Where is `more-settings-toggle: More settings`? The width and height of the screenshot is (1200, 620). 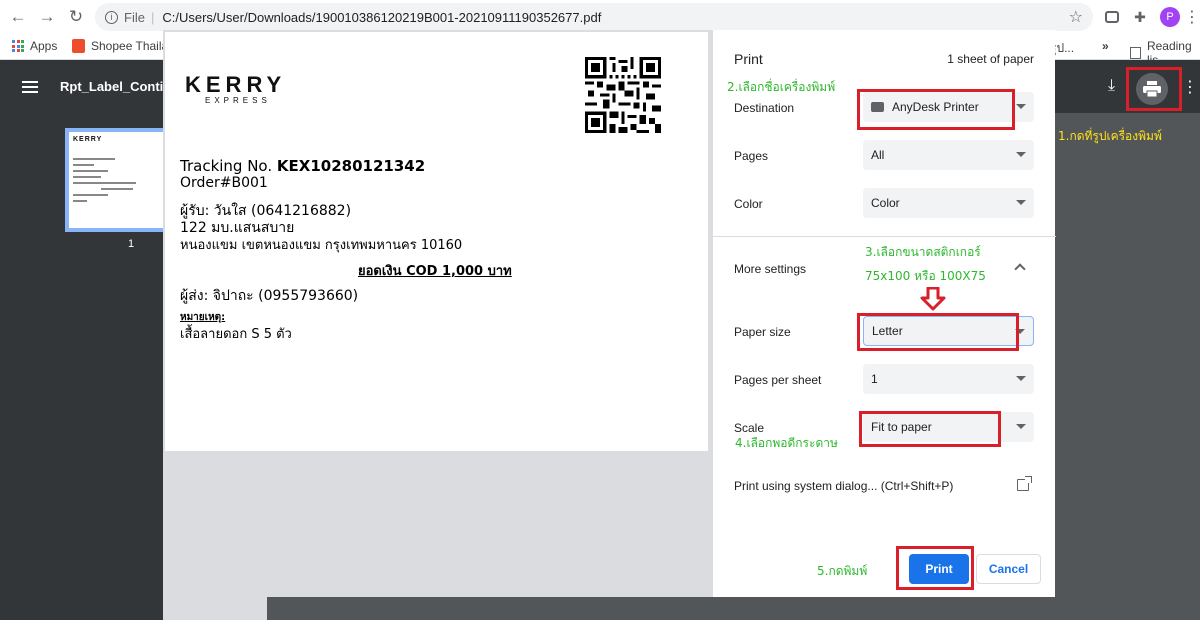
more-settings-toggle: More settings is located at coordinates (770, 269).